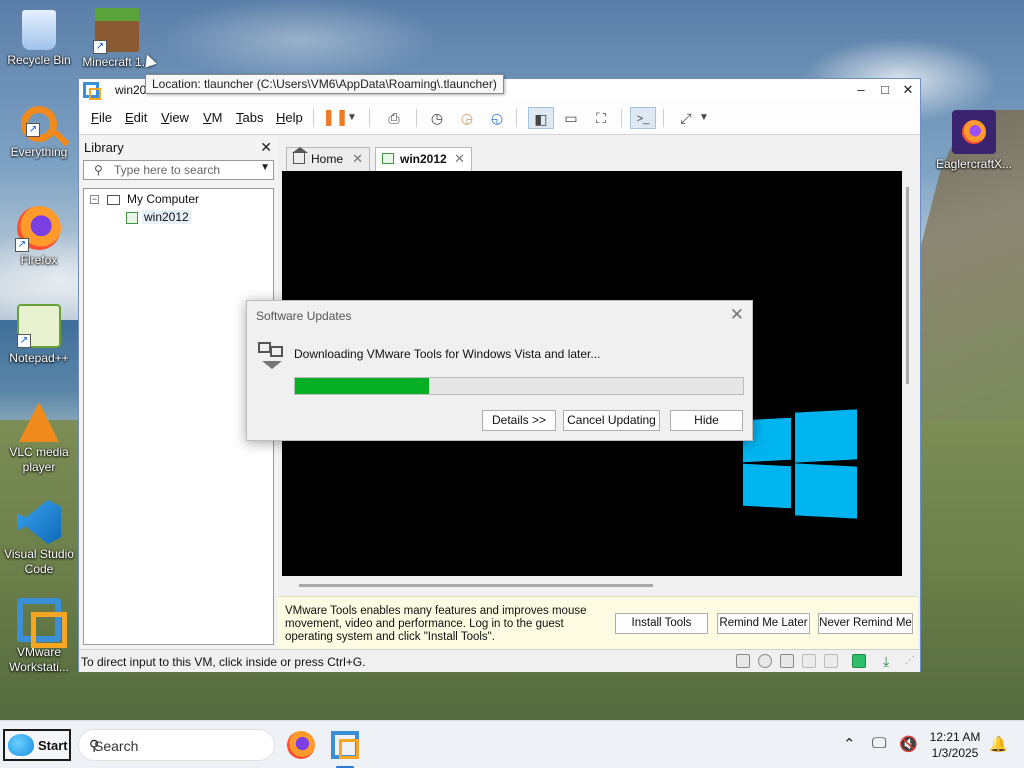 The width and height of the screenshot is (1024, 768). Describe the element at coordinates (39, 60) in the screenshot. I see `desktop-icon-label: Recycle Bin` at that location.